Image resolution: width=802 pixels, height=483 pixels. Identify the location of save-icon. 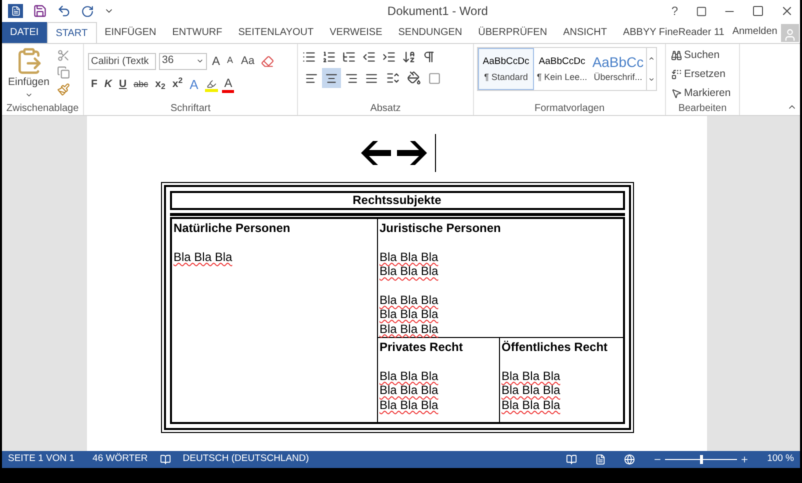
(40, 11).